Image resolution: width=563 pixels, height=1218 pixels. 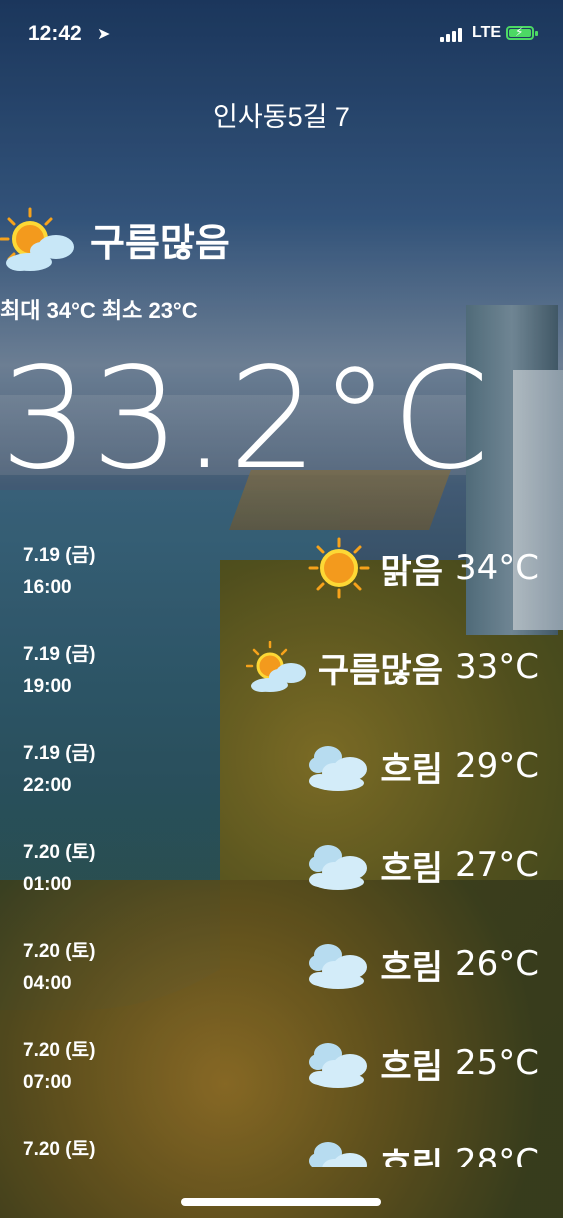 What do you see at coordinates (496, 964) in the screenshot?
I see `forecast-temp: 26°C` at bounding box center [496, 964].